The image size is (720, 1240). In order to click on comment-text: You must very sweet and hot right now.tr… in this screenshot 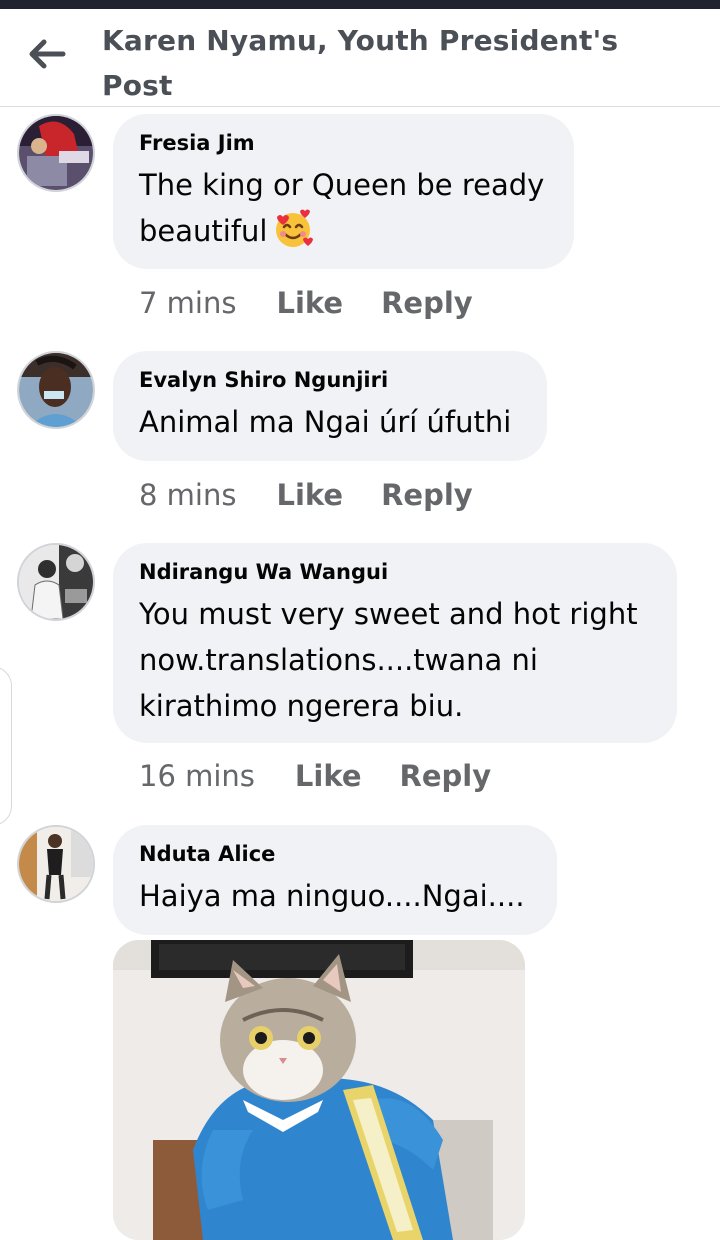, I will do `click(388, 660)`.